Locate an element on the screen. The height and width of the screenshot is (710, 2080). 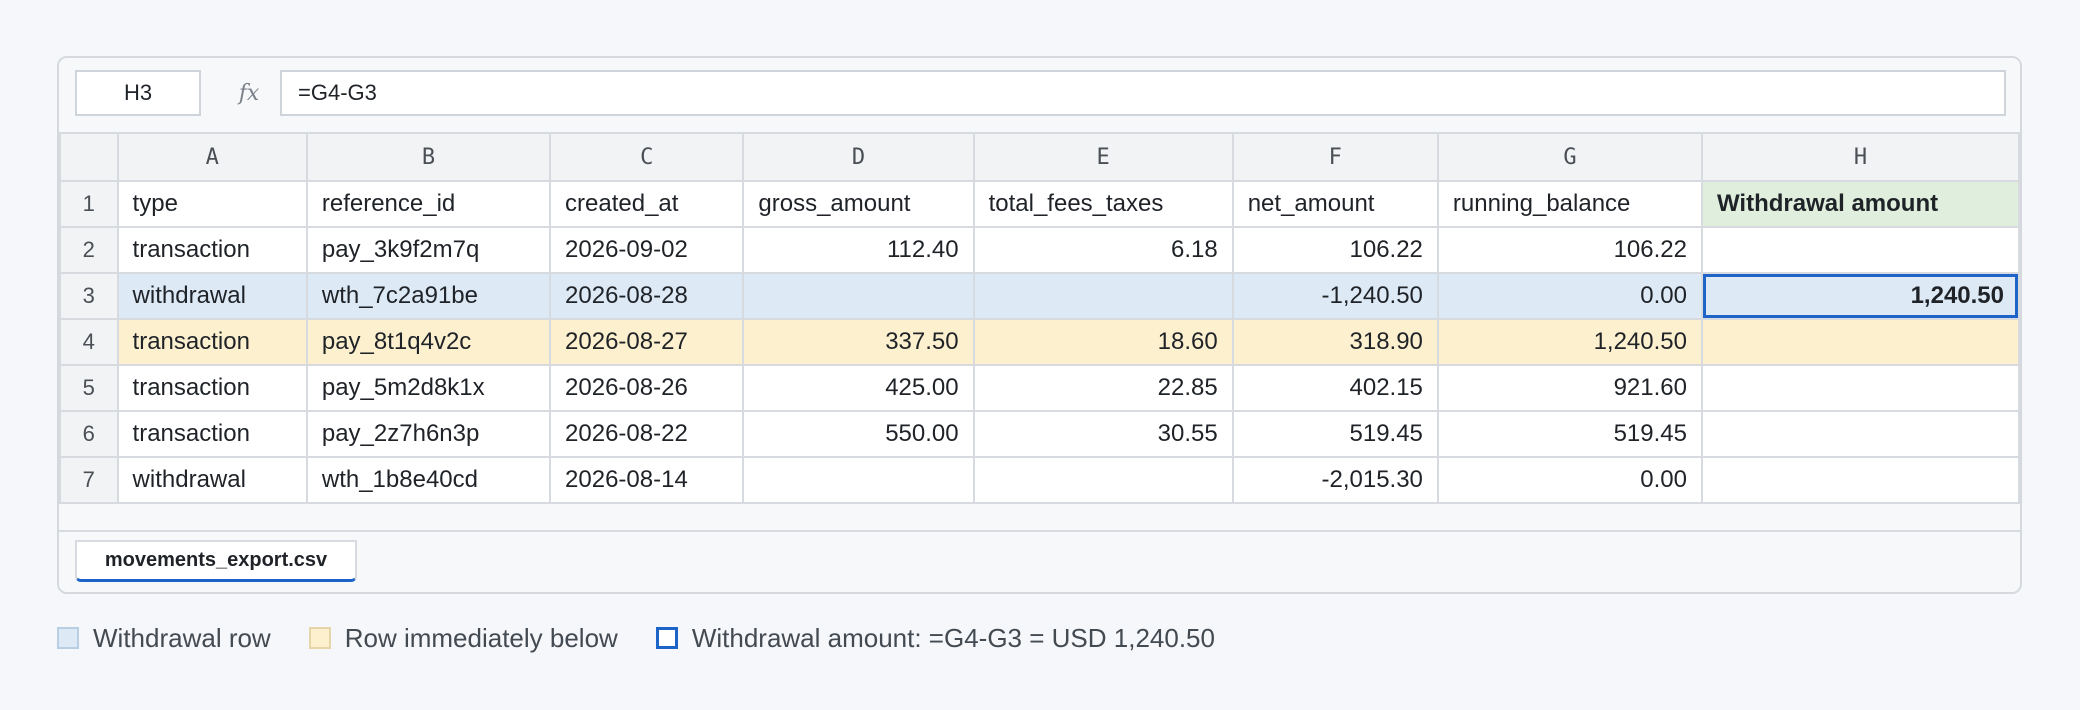
cell-c3: 2026-08-28 is located at coordinates (647, 296).